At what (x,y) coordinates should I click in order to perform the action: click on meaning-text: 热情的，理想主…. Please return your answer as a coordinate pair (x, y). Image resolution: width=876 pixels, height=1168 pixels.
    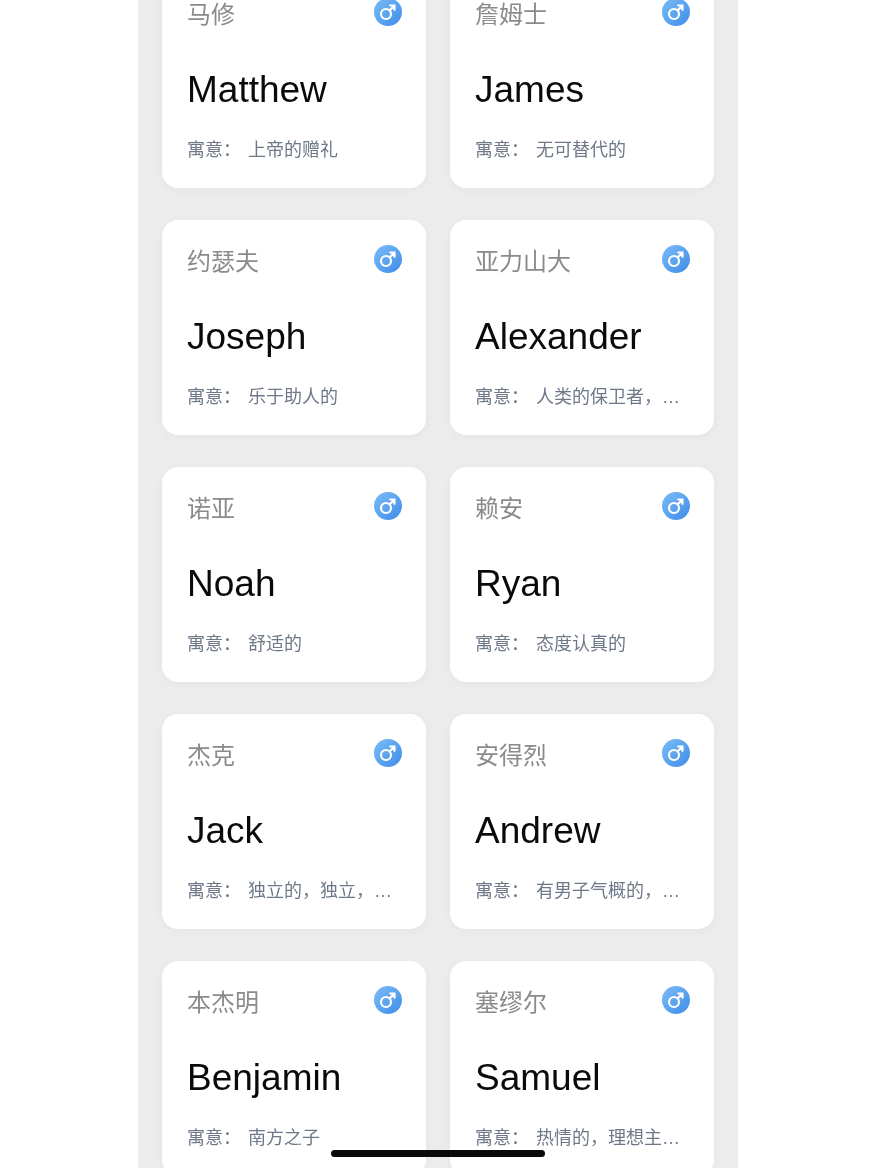
    Looking at the image, I should click on (608, 1138).